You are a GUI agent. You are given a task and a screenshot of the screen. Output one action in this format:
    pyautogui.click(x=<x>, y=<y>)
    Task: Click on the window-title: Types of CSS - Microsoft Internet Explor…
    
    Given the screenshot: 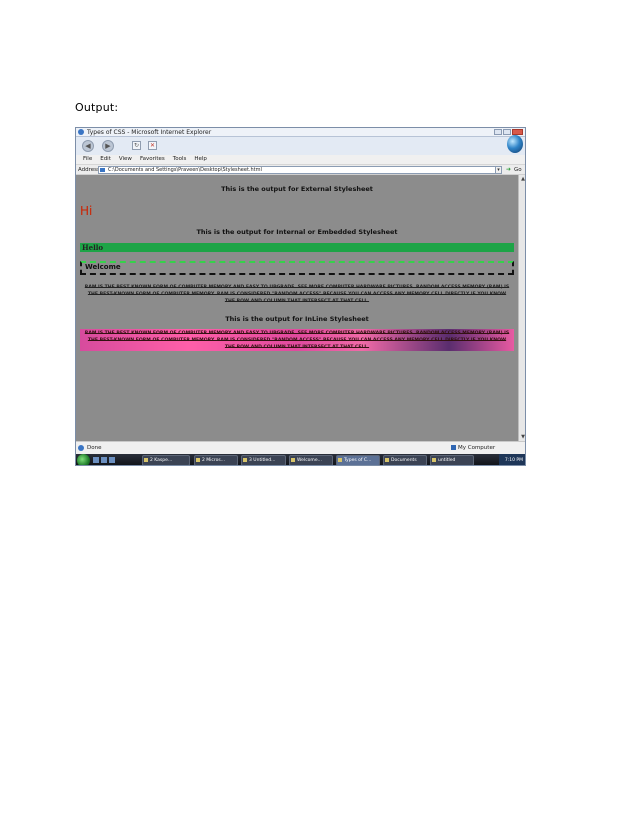 What is the action you would take?
    pyautogui.click(x=149, y=132)
    